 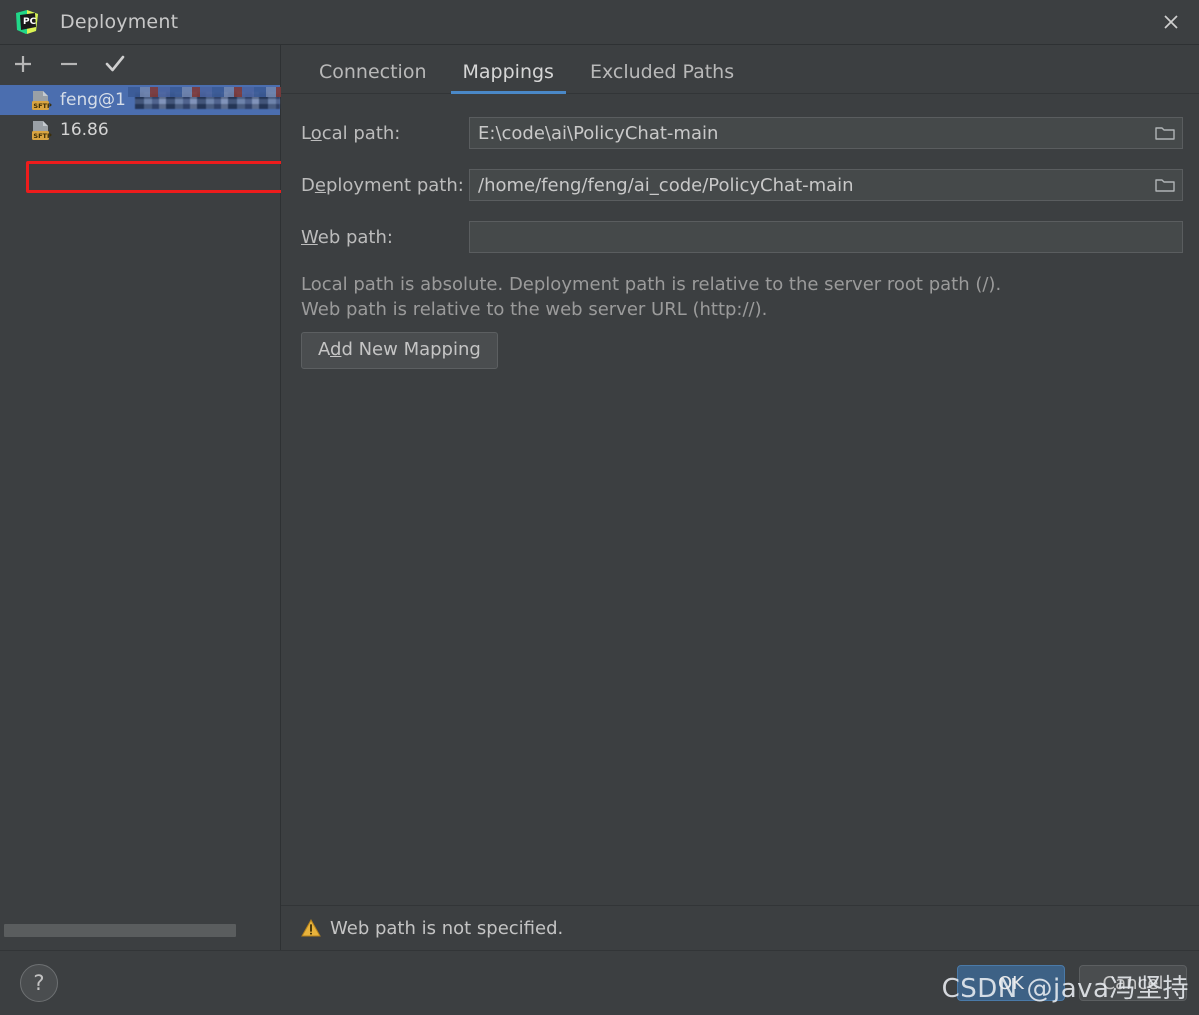 What do you see at coordinates (399, 350) in the screenshot?
I see `add-new-mapping-button: Add New Mapping` at bounding box center [399, 350].